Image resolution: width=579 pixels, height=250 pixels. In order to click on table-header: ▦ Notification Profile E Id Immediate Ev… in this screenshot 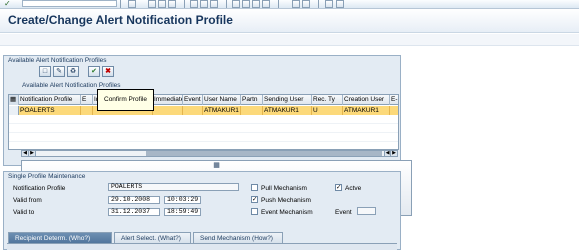, I will do `click(203, 100)`.